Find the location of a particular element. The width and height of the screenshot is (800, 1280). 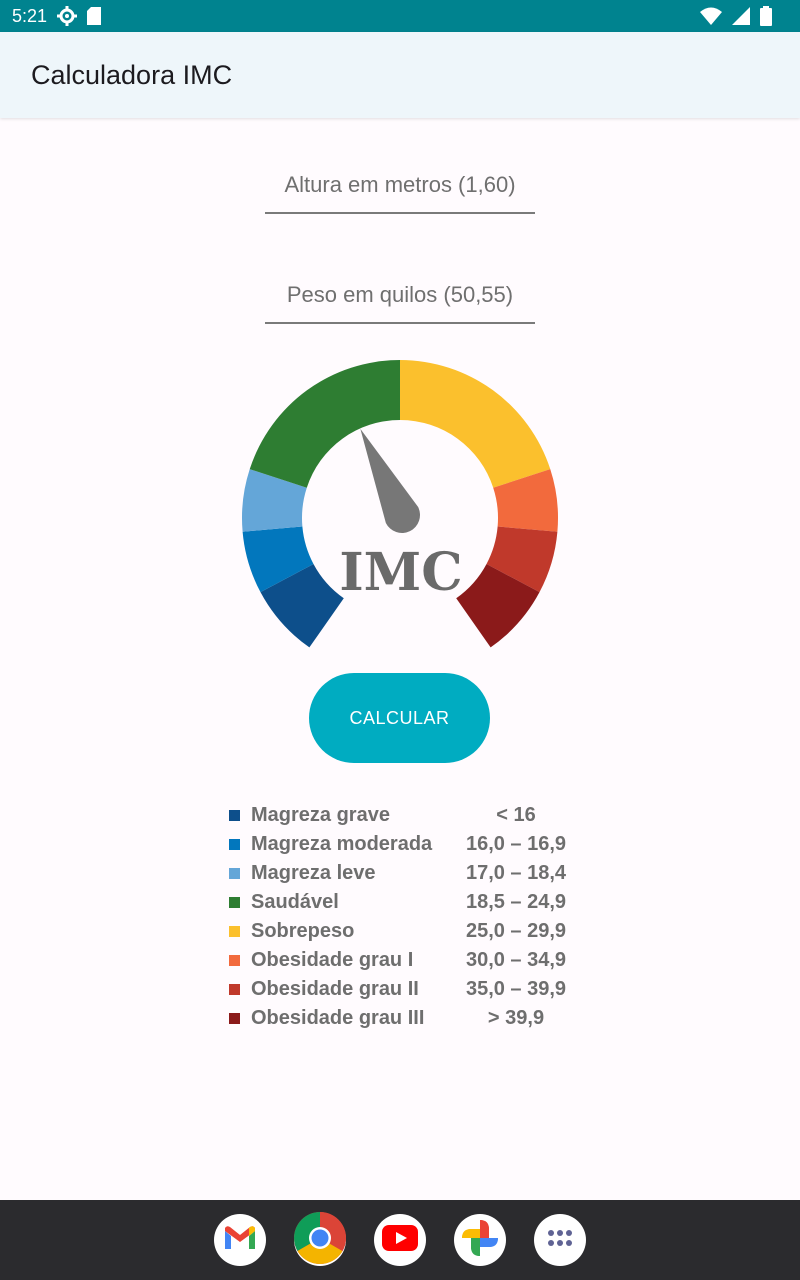

photos-icon is located at coordinates (480, 1240).